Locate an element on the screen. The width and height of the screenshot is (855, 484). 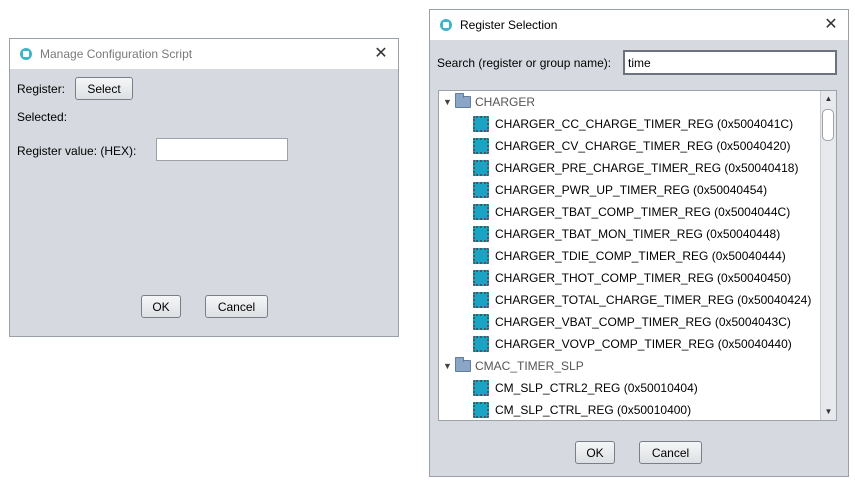
search-input is located at coordinates (730, 62).